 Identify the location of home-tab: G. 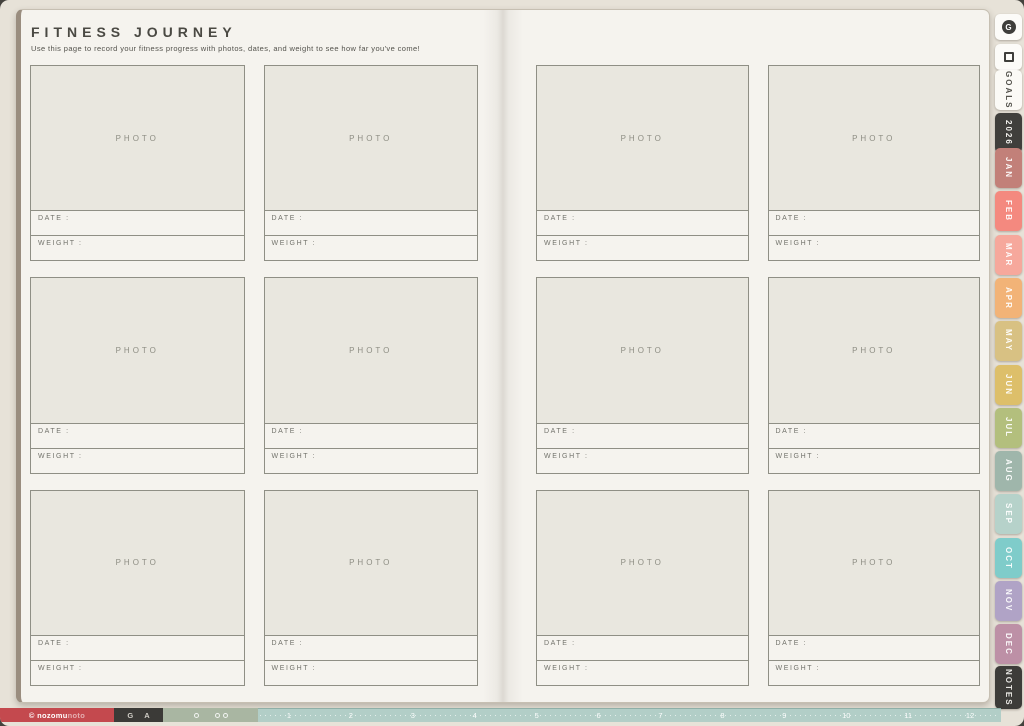
(1008, 27).